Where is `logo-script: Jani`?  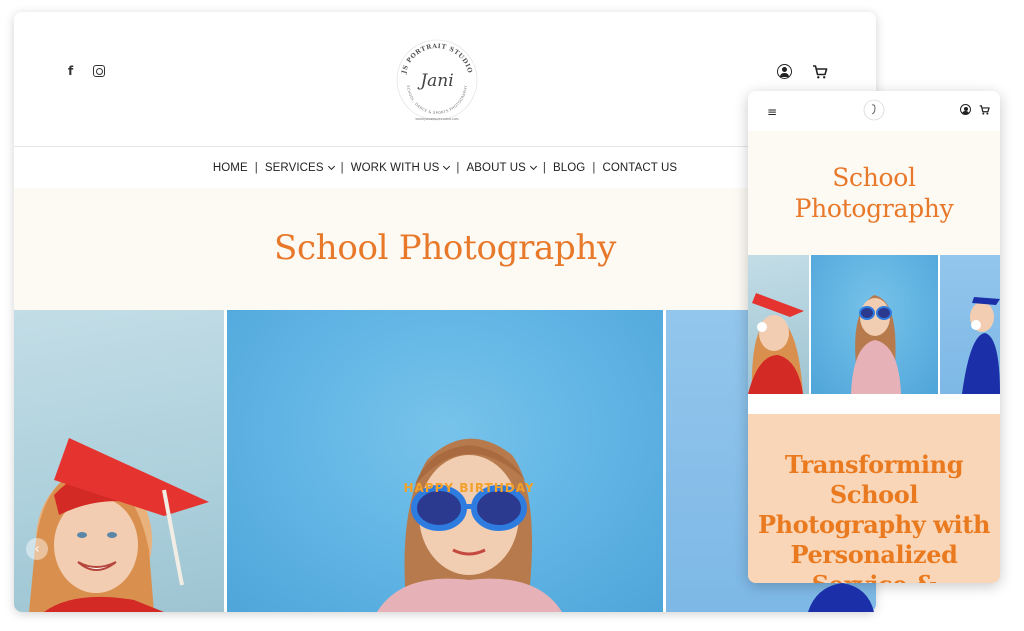
logo-script: Jani is located at coordinates (435, 81).